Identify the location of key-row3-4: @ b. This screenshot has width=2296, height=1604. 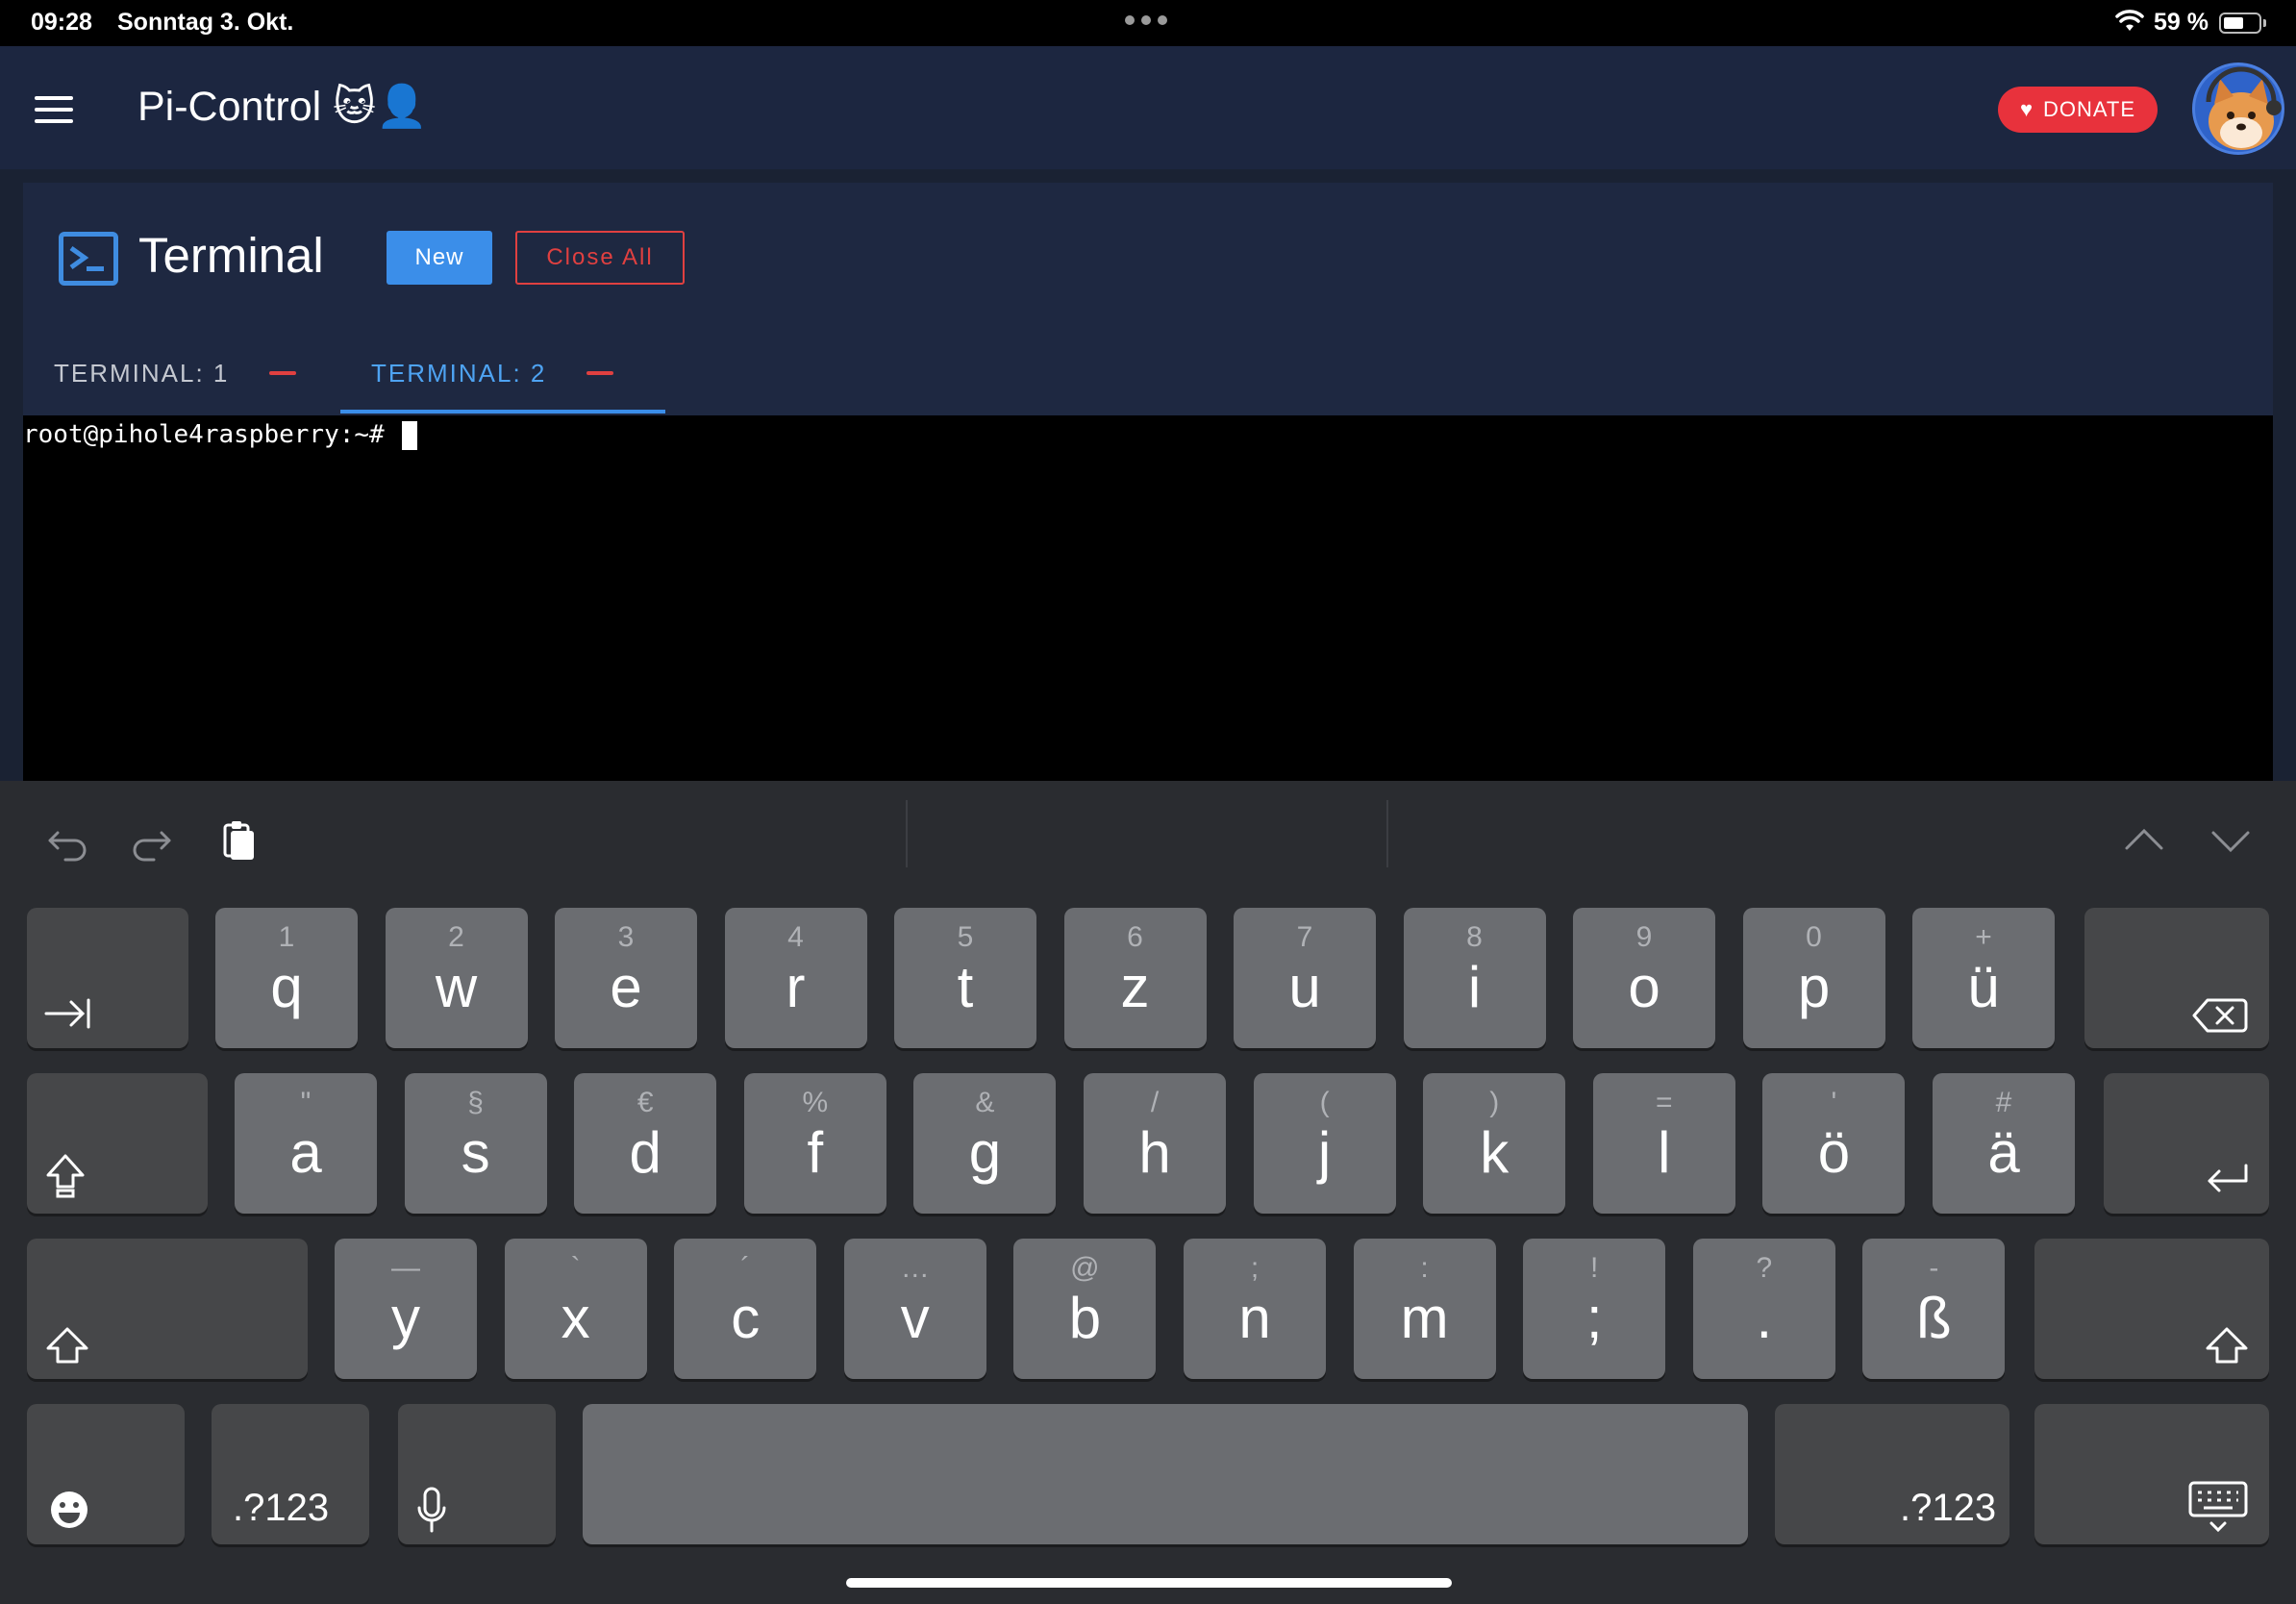
(1085, 1309).